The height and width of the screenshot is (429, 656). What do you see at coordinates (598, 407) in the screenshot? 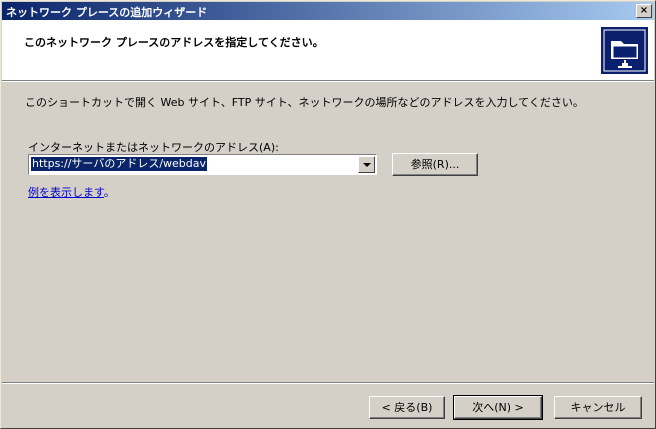
I see `cancel-button: キャンセル` at bounding box center [598, 407].